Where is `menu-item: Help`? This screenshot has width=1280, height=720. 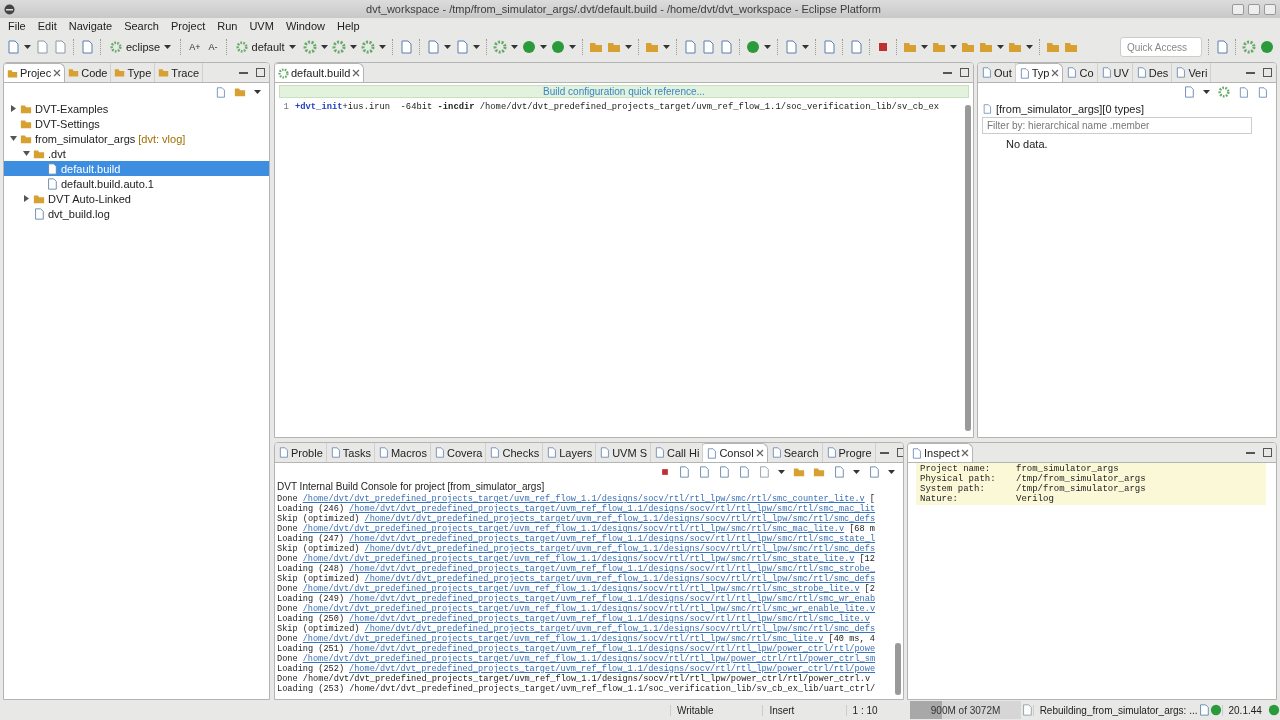
menu-item: Help is located at coordinates (348, 26).